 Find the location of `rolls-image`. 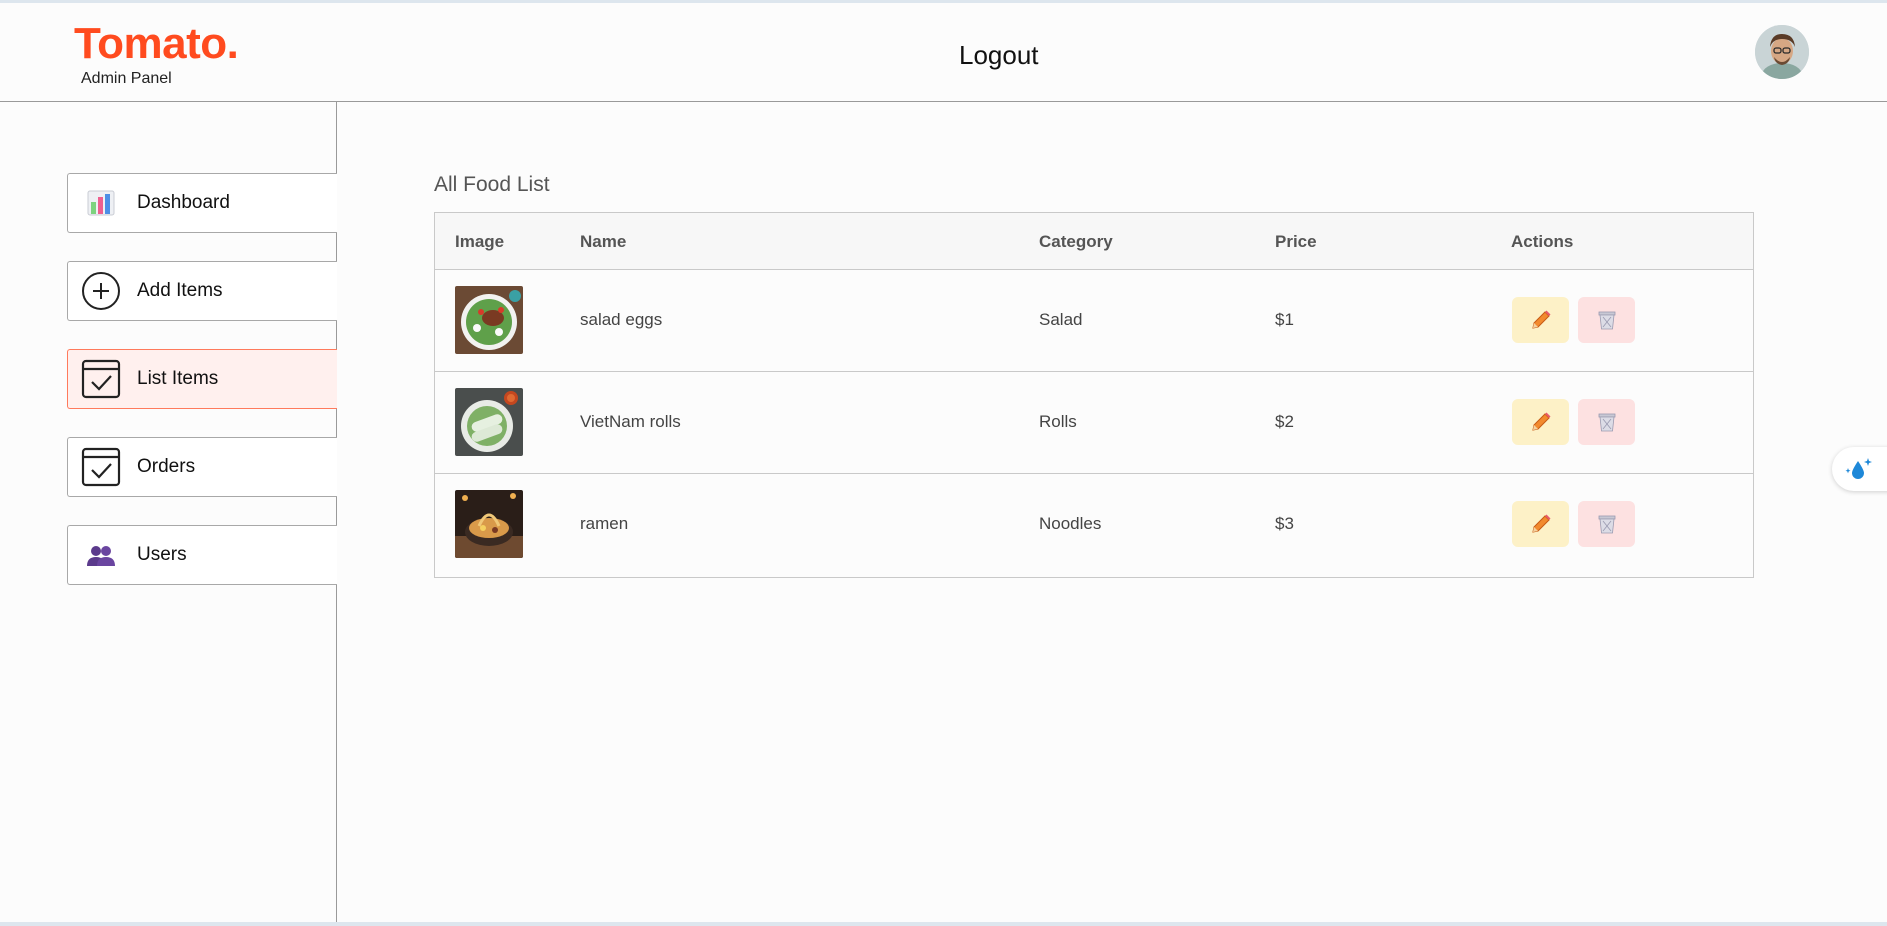

rolls-image is located at coordinates (489, 422).